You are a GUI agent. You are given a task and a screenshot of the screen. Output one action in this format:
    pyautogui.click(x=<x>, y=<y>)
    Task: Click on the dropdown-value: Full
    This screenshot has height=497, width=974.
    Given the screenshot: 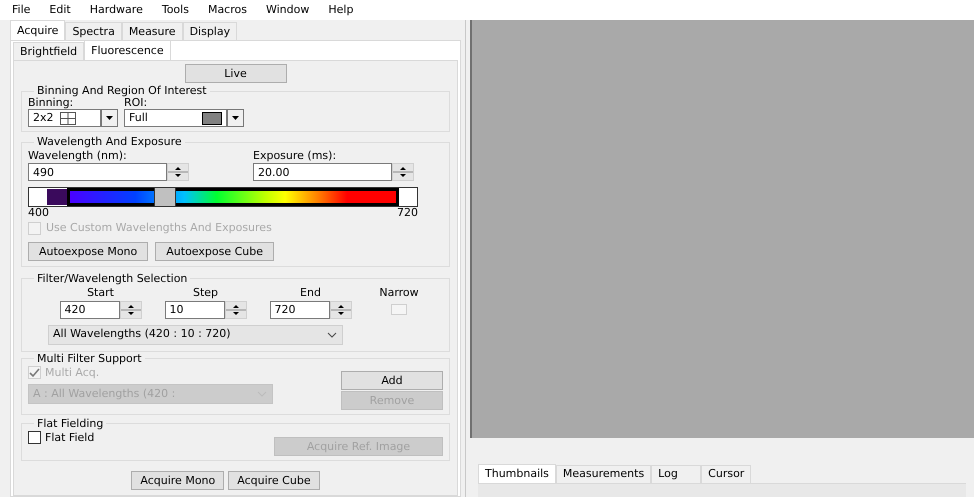 What is the action you would take?
    pyautogui.click(x=138, y=118)
    